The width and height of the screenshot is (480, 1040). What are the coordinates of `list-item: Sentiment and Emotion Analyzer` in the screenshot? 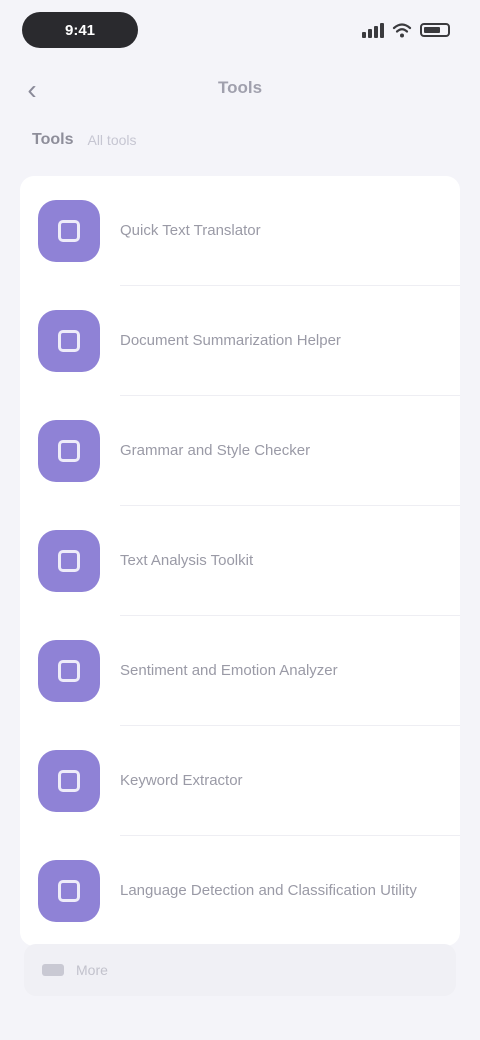 It's located at (240, 671).